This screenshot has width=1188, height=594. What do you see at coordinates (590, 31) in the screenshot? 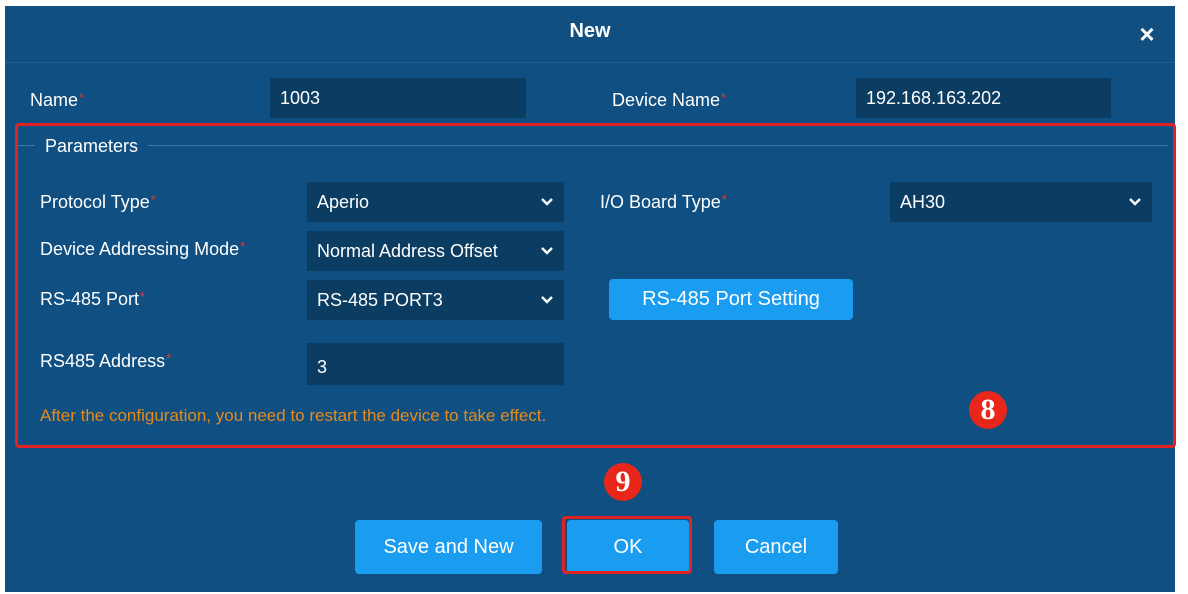
I see `dialog-title: New` at bounding box center [590, 31].